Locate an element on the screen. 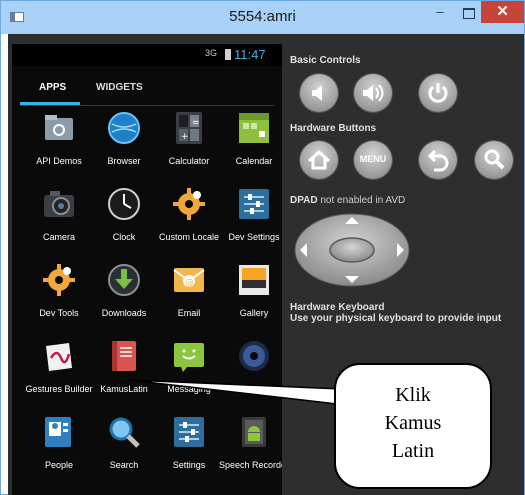 The image size is (525, 495). callout-line: Klik is located at coordinates (413, 395).